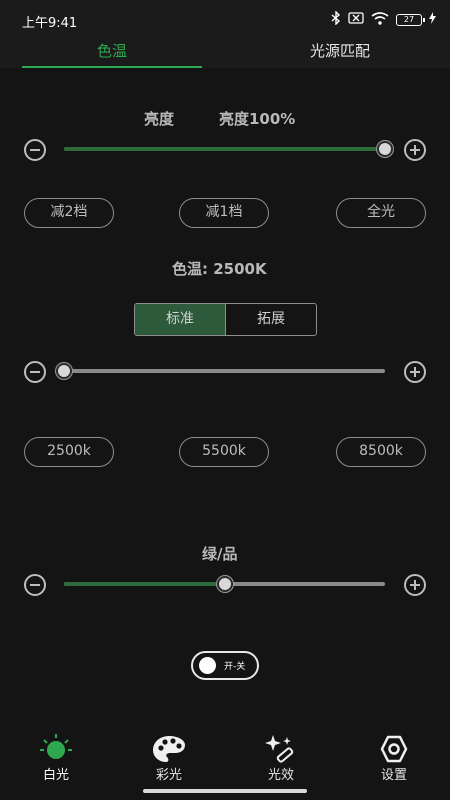 The height and width of the screenshot is (800, 450). I want to click on preset-8500k-button: 8500k, so click(381, 452).